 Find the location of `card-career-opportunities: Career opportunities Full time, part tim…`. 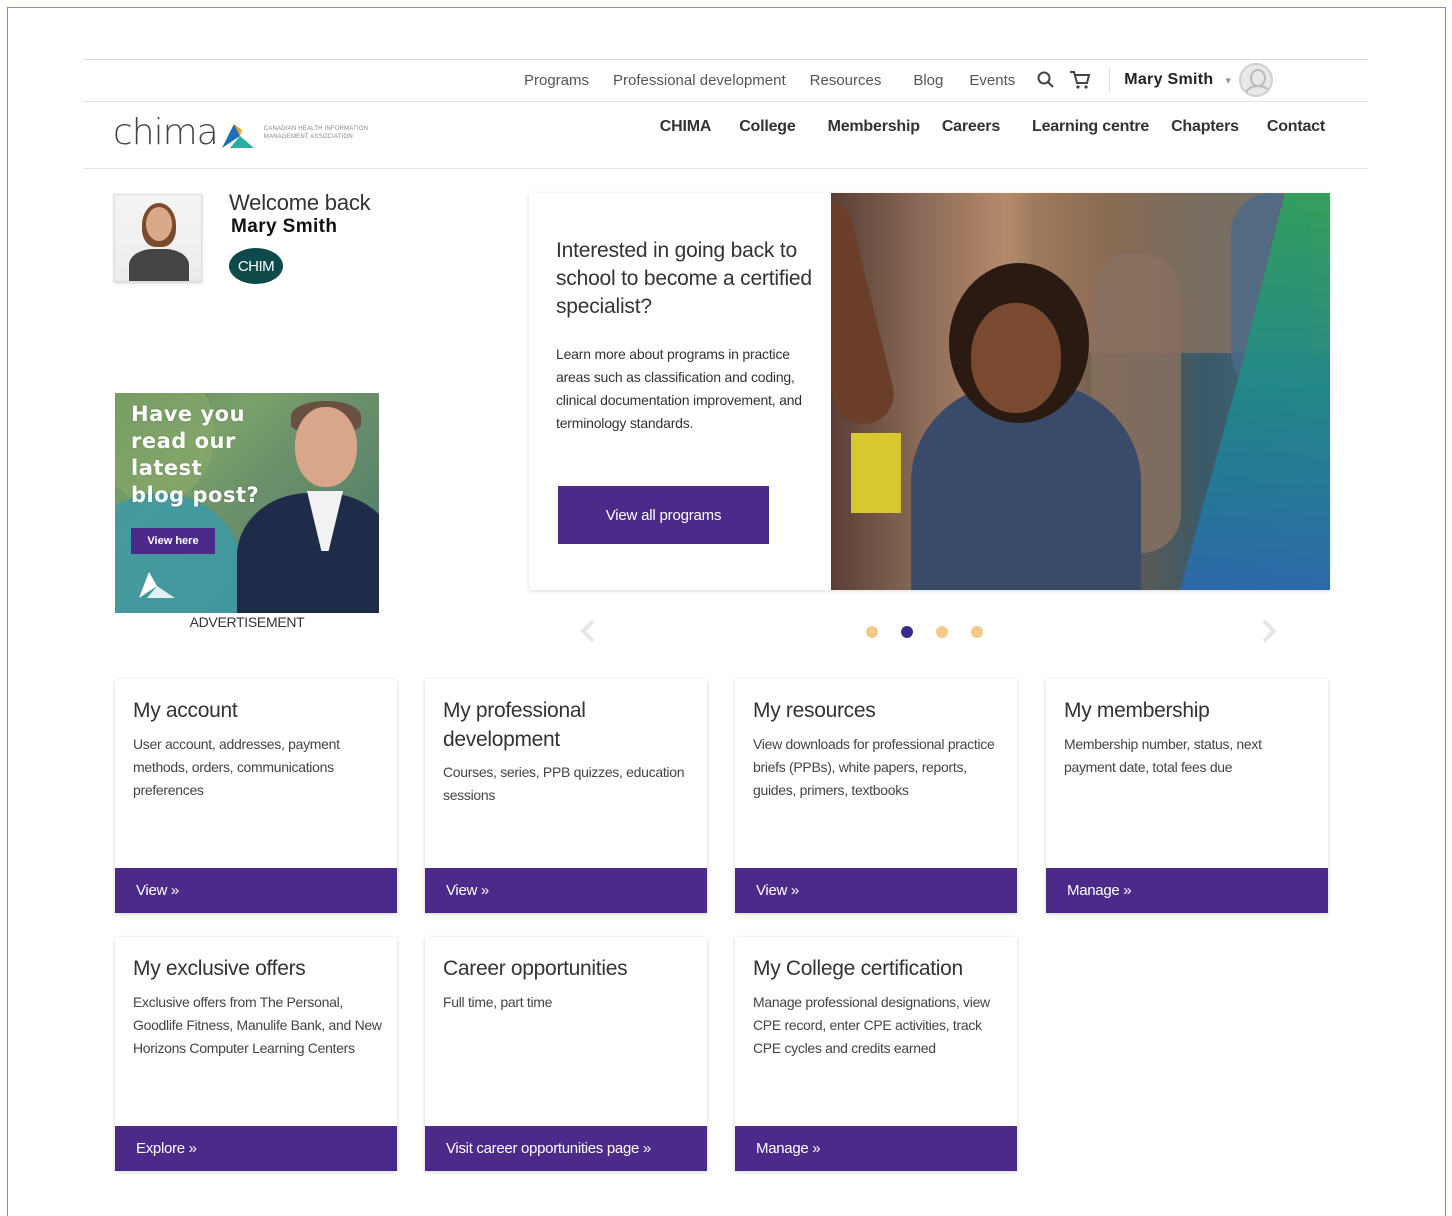

card-career-opportunities: Career opportunities Full time, part tim… is located at coordinates (566, 1054).